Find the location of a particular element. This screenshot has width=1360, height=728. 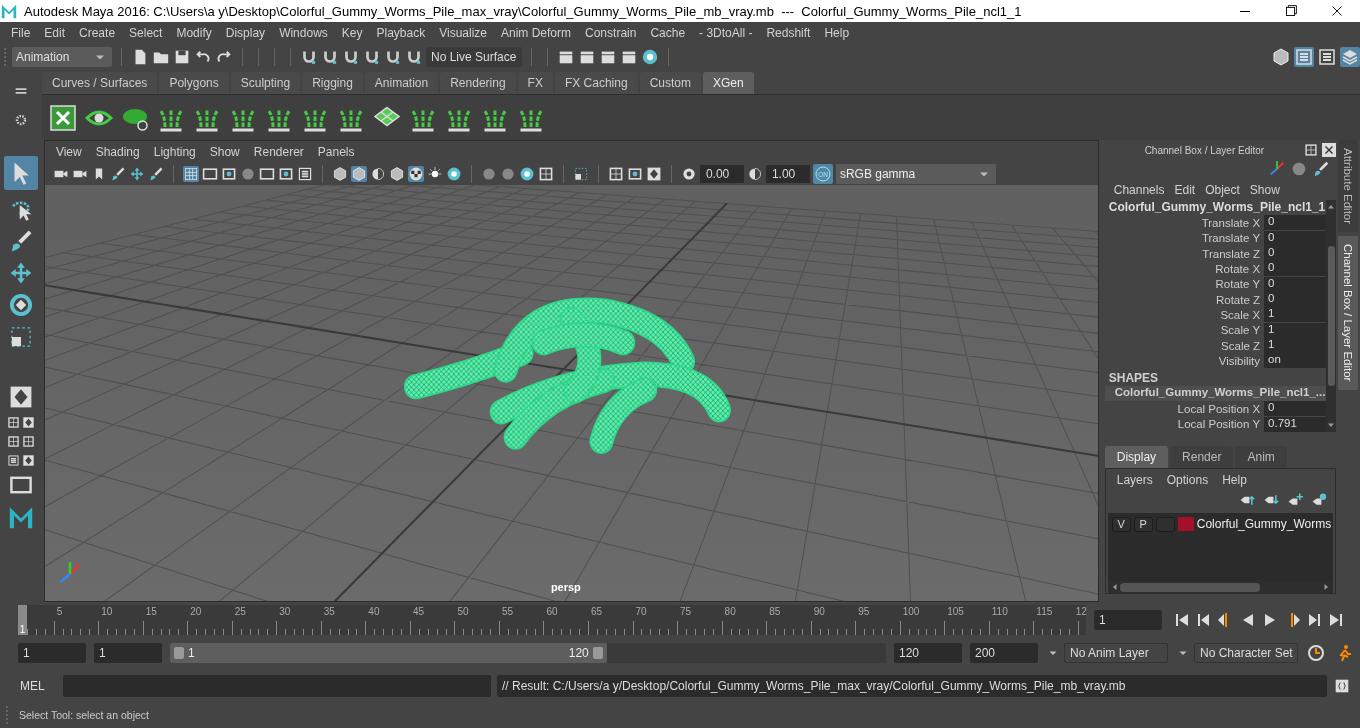

channel-label: Translate Z is located at coordinates (1184, 253).